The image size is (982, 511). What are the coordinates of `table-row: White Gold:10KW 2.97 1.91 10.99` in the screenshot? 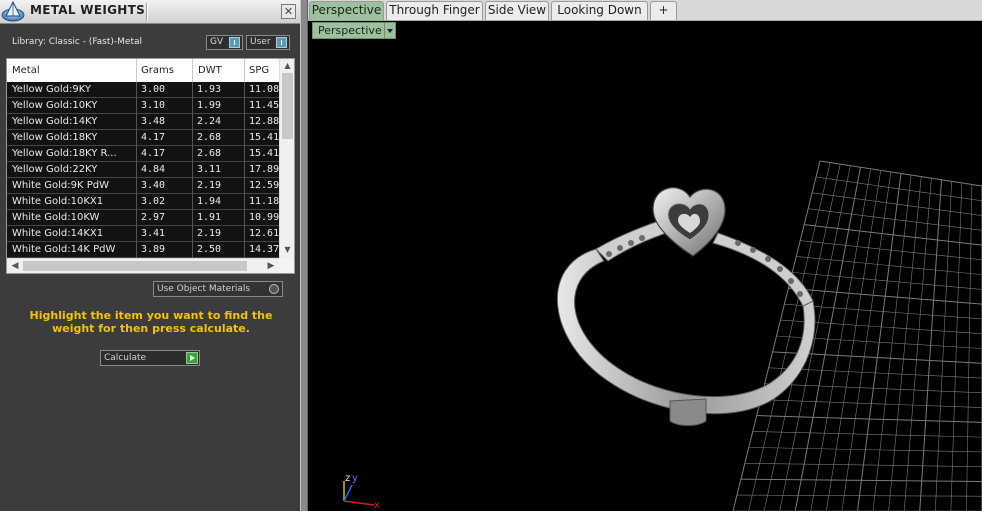 It's located at (143, 218).